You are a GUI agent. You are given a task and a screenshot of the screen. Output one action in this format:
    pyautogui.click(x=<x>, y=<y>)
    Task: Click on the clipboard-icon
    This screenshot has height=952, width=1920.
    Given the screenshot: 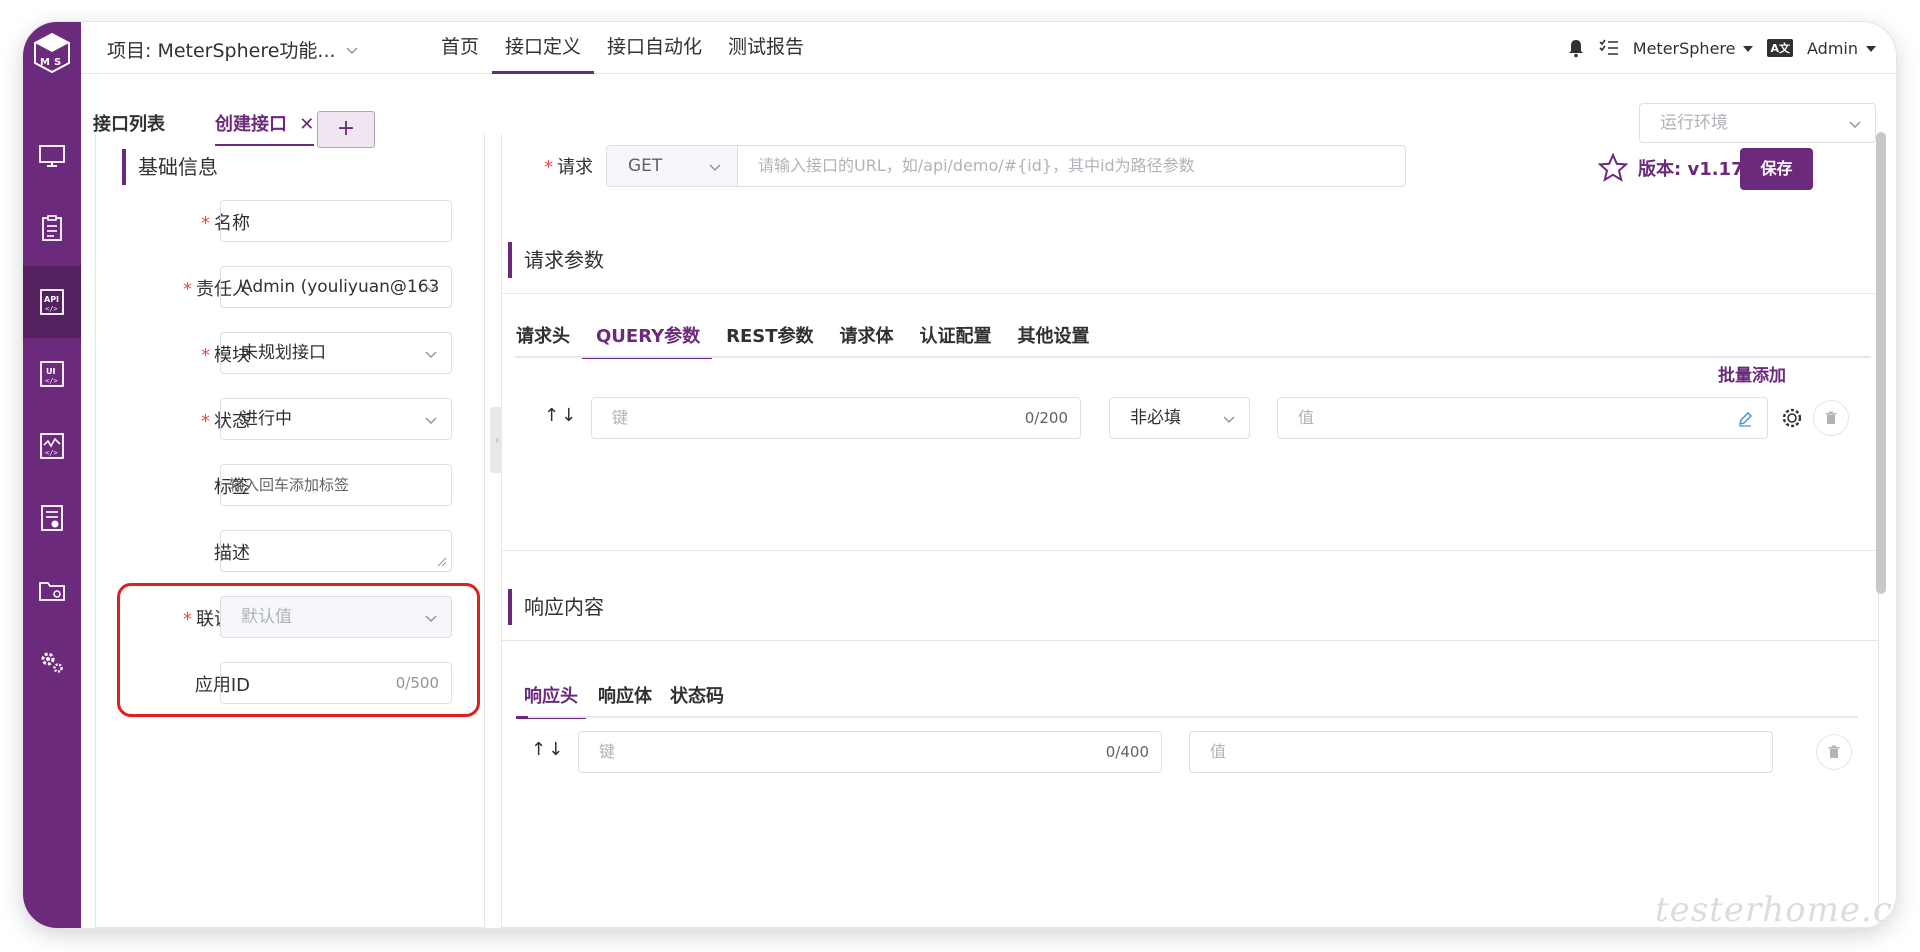 What is the action you would take?
    pyautogui.click(x=52, y=228)
    